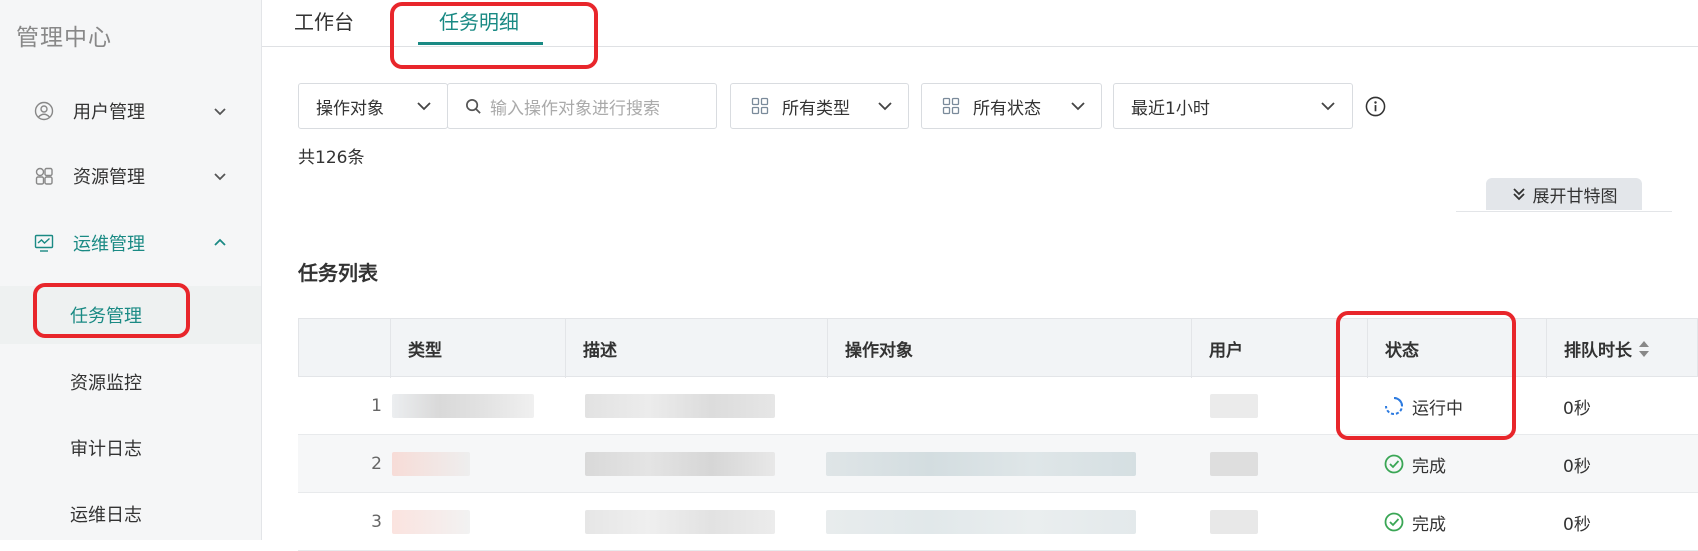  I want to click on annotation-box-tab, so click(494, 35).